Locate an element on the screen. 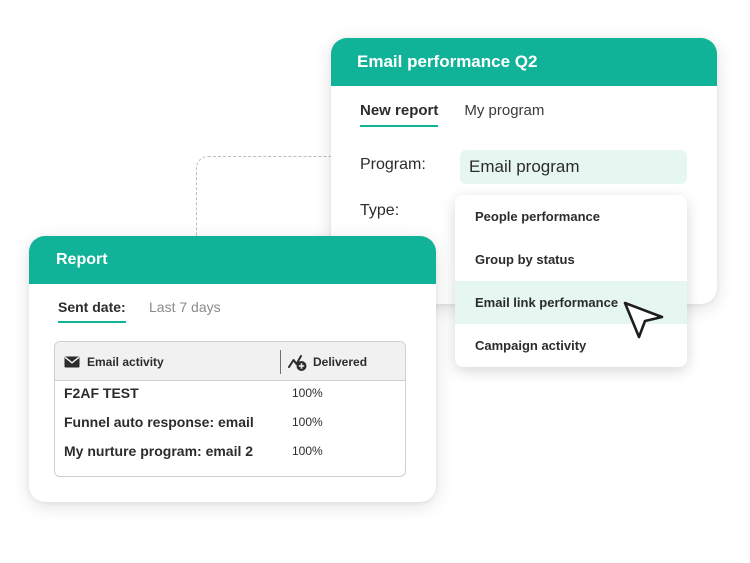 This screenshot has width=750, height=563. tab-new-report: New report is located at coordinates (399, 114).